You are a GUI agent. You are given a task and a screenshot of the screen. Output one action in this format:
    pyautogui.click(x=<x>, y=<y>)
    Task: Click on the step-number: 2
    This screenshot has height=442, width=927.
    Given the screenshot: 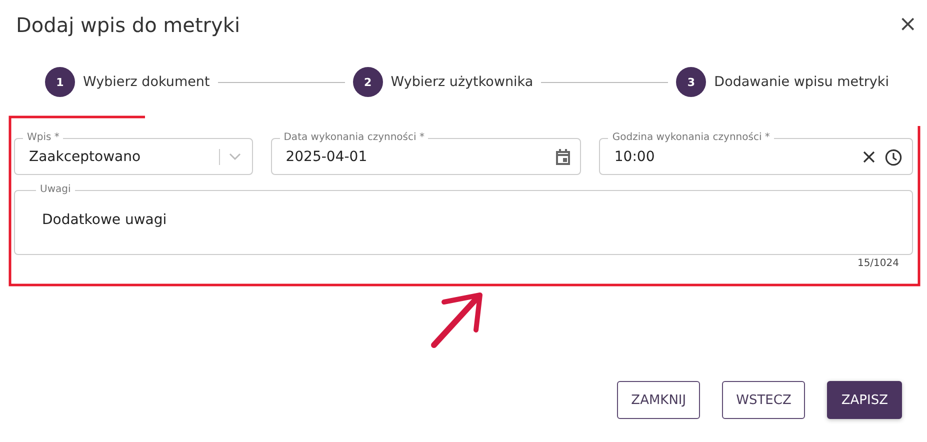 What is the action you would take?
    pyautogui.click(x=367, y=82)
    